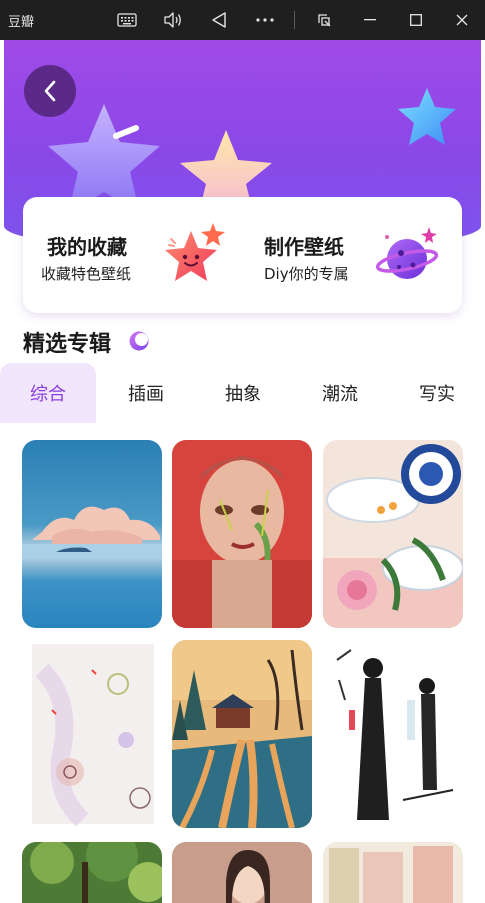  I want to click on wallpaper-pastel-abstract, so click(393, 872).